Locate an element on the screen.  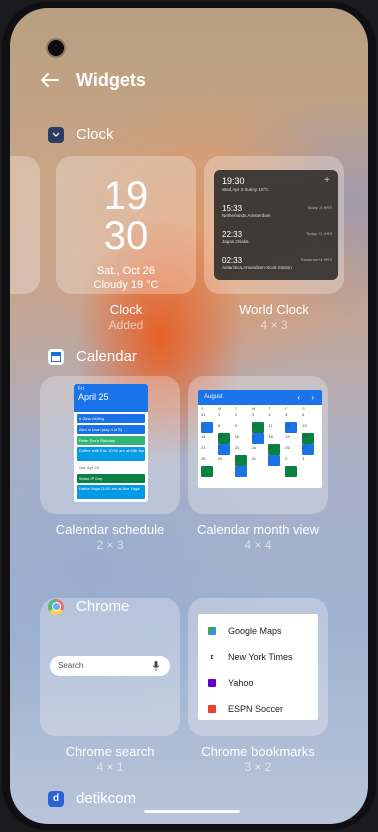
day-cell: 11 is located at coordinates (276, 428).